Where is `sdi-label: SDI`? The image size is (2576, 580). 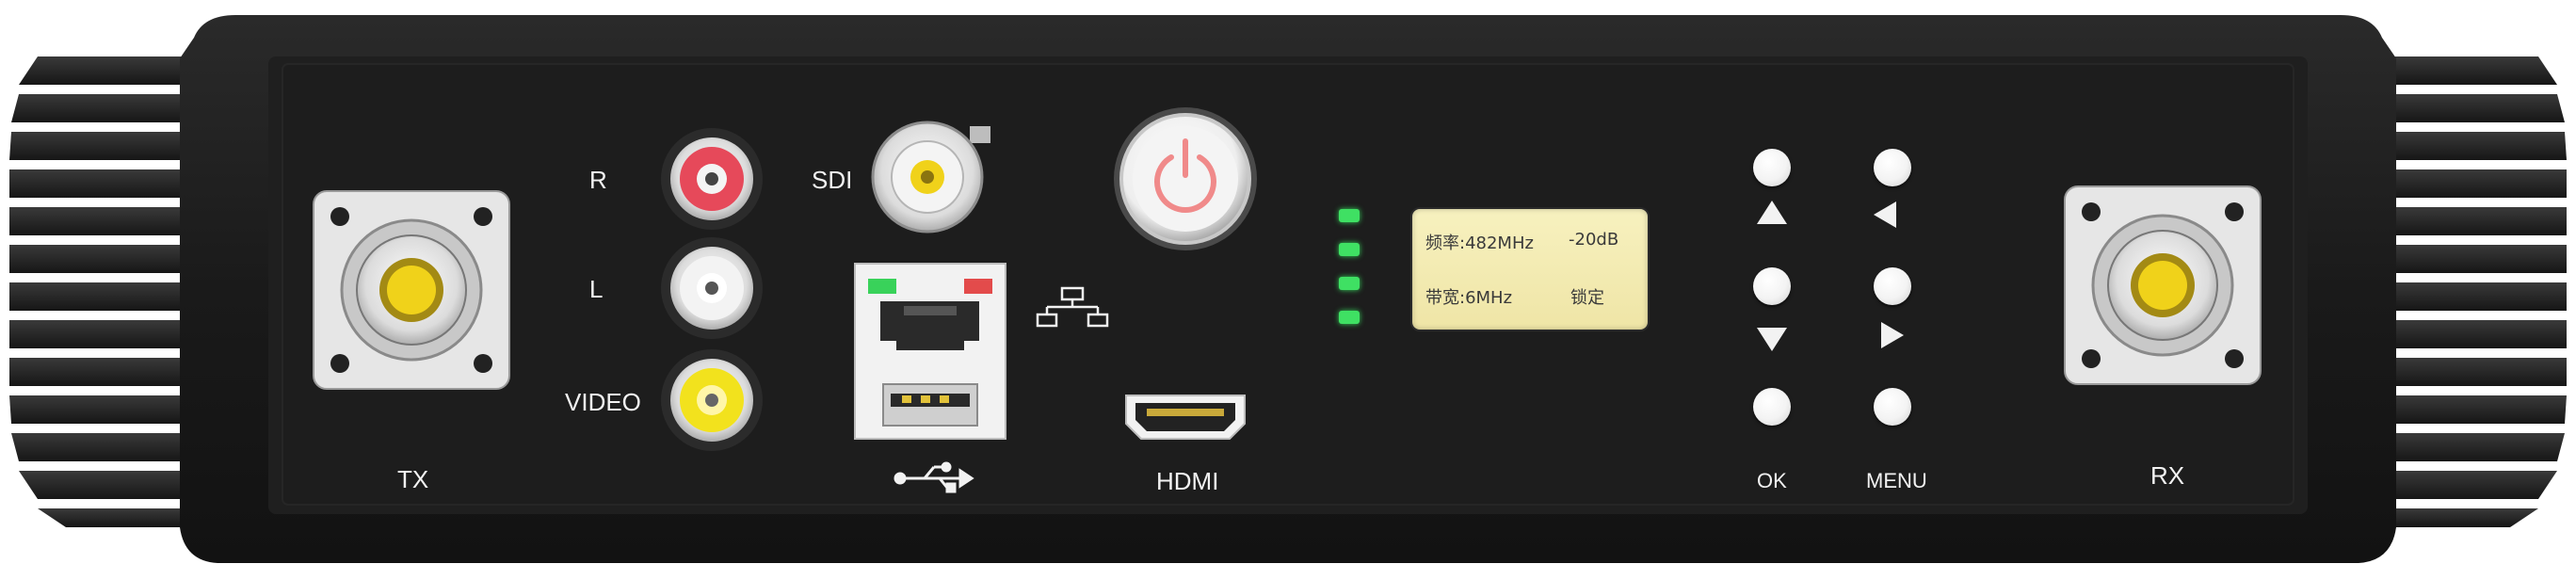 sdi-label: SDI is located at coordinates (832, 180).